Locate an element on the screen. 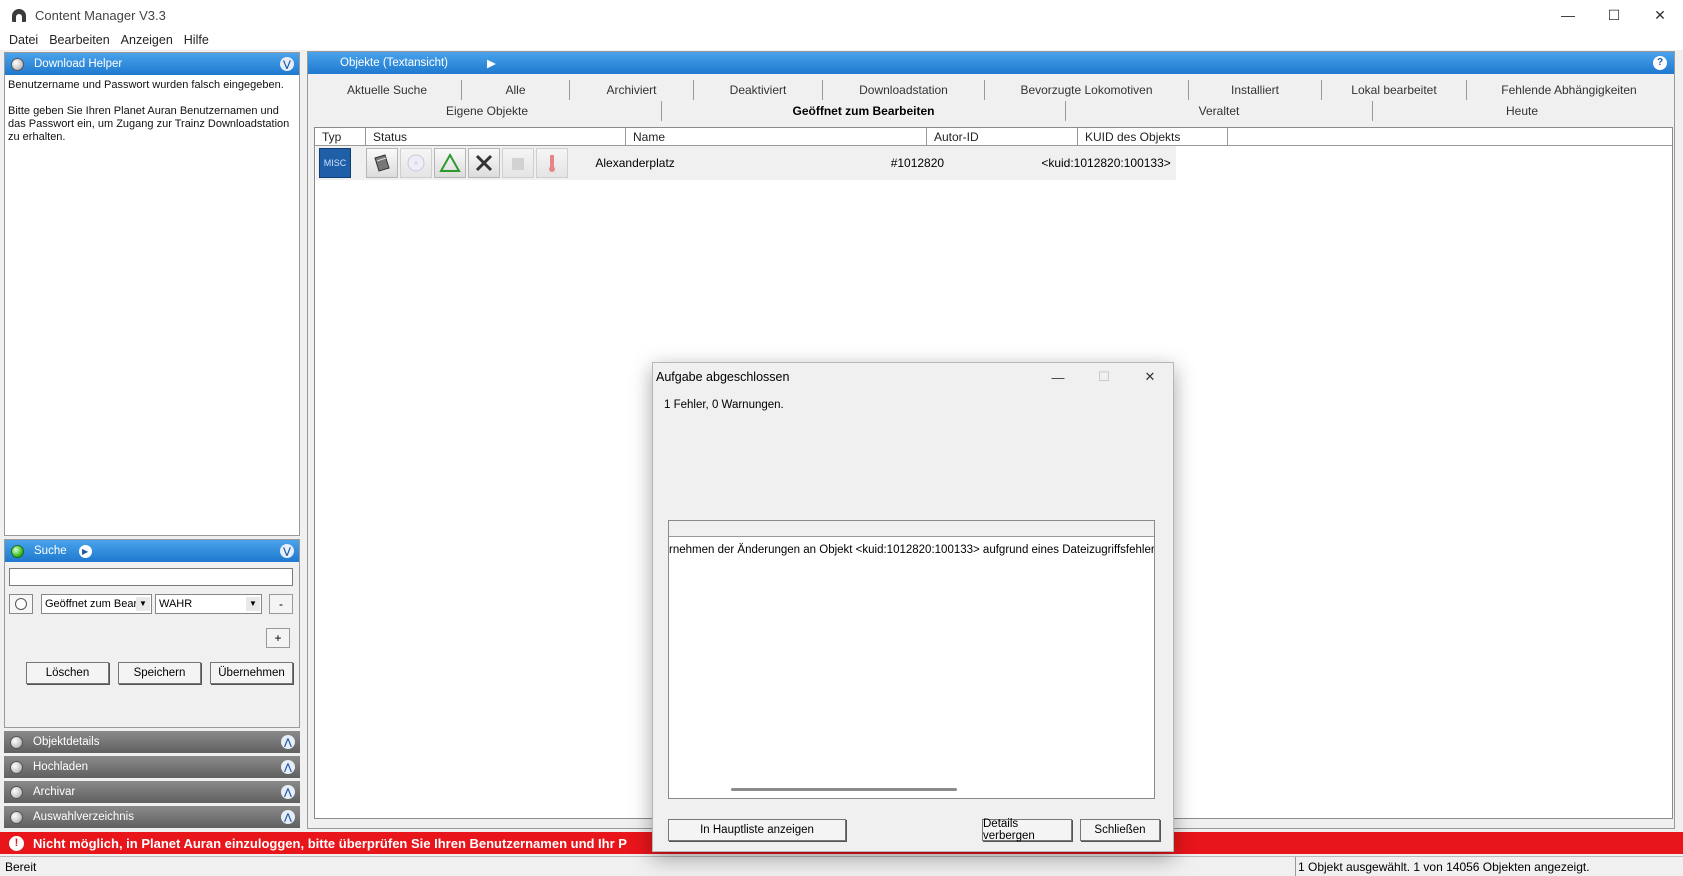 This screenshot has width=1683, height=876. show-in-main-list-button: In Hauptliste anzeigen is located at coordinates (757, 830).